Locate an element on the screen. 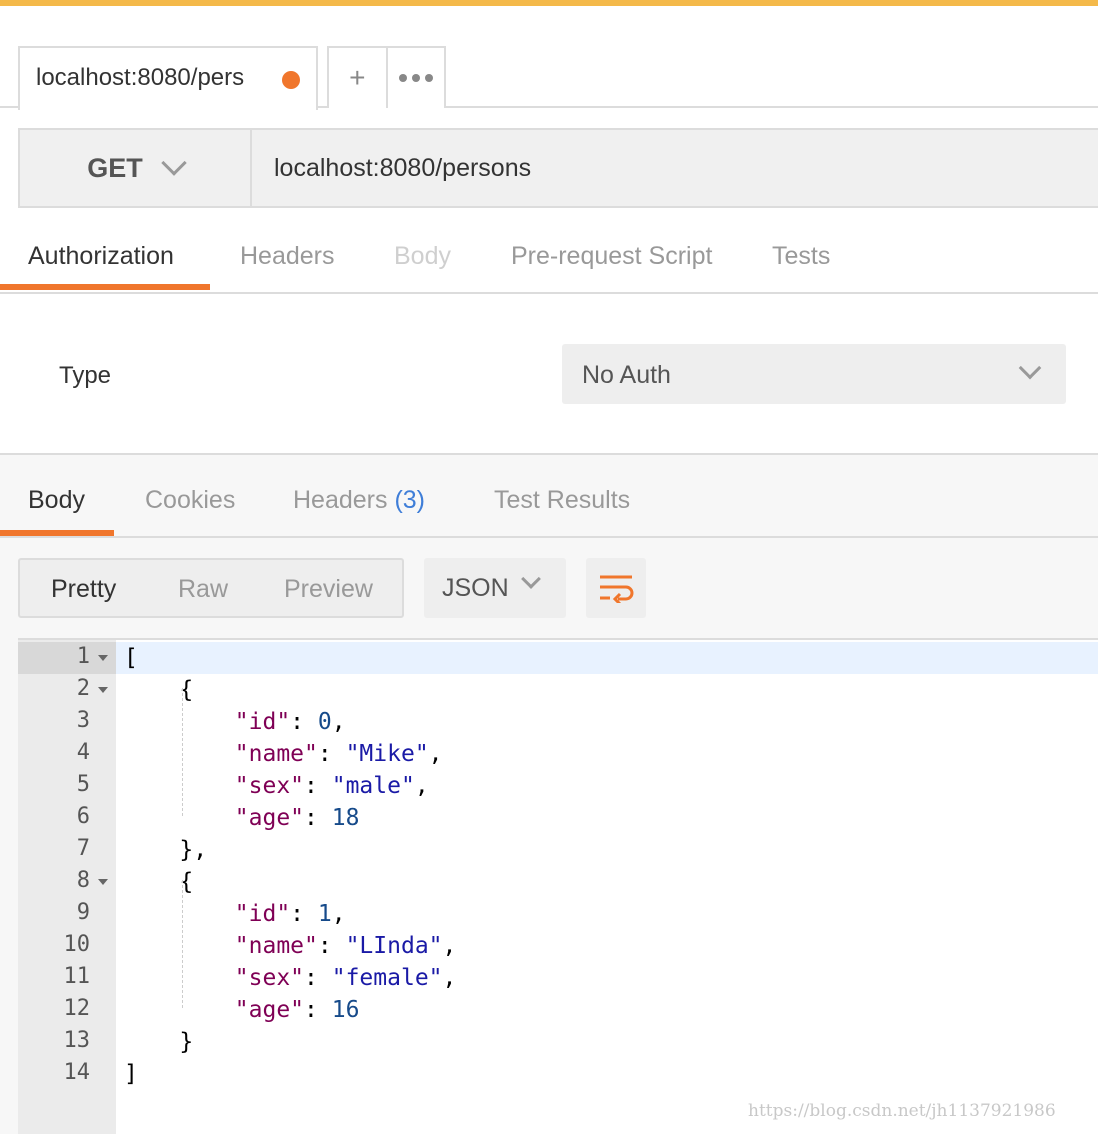 The width and height of the screenshot is (1098, 1134). code-text: "id": 1, is located at coordinates (290, 914).